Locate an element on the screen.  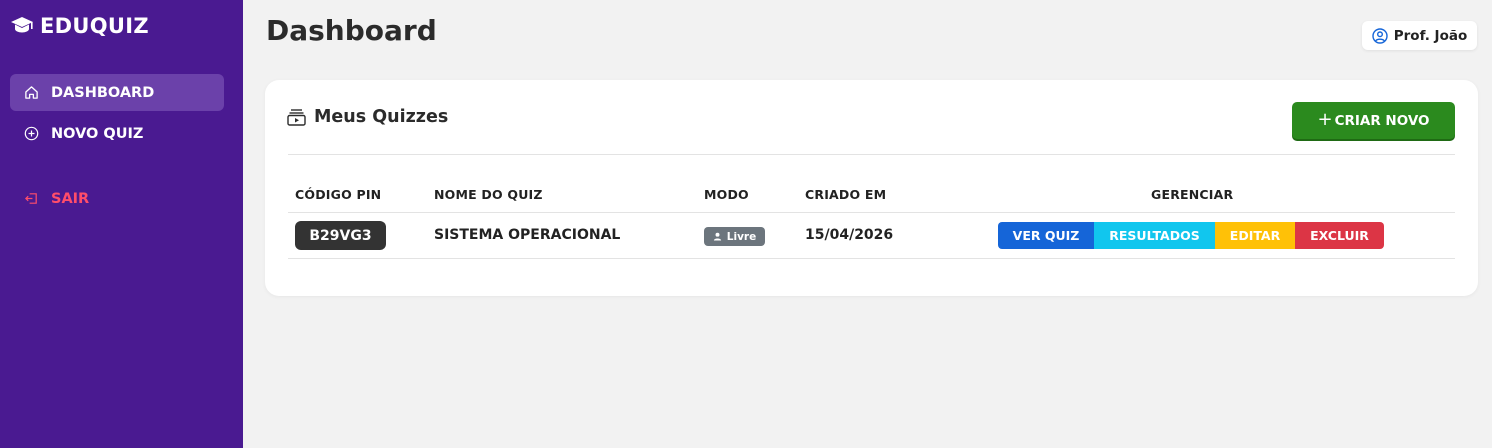
column-header-manage: GERENCIAR is located at coordinates (1192, 194).